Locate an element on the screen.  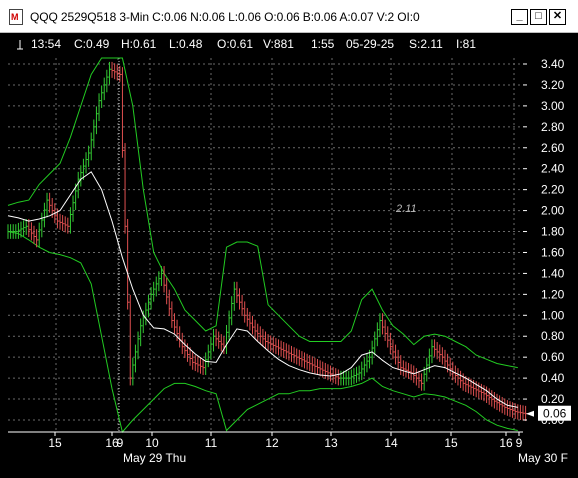
info-time: 13:54 is located at coordinates (46, 44).